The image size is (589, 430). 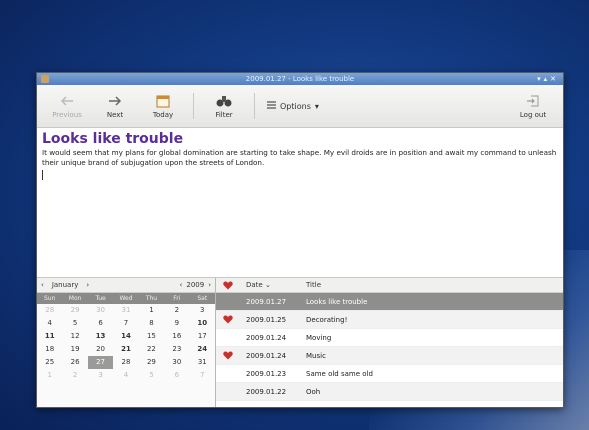 I want to click on calendar-day: 25, so click(x=49, y=362).